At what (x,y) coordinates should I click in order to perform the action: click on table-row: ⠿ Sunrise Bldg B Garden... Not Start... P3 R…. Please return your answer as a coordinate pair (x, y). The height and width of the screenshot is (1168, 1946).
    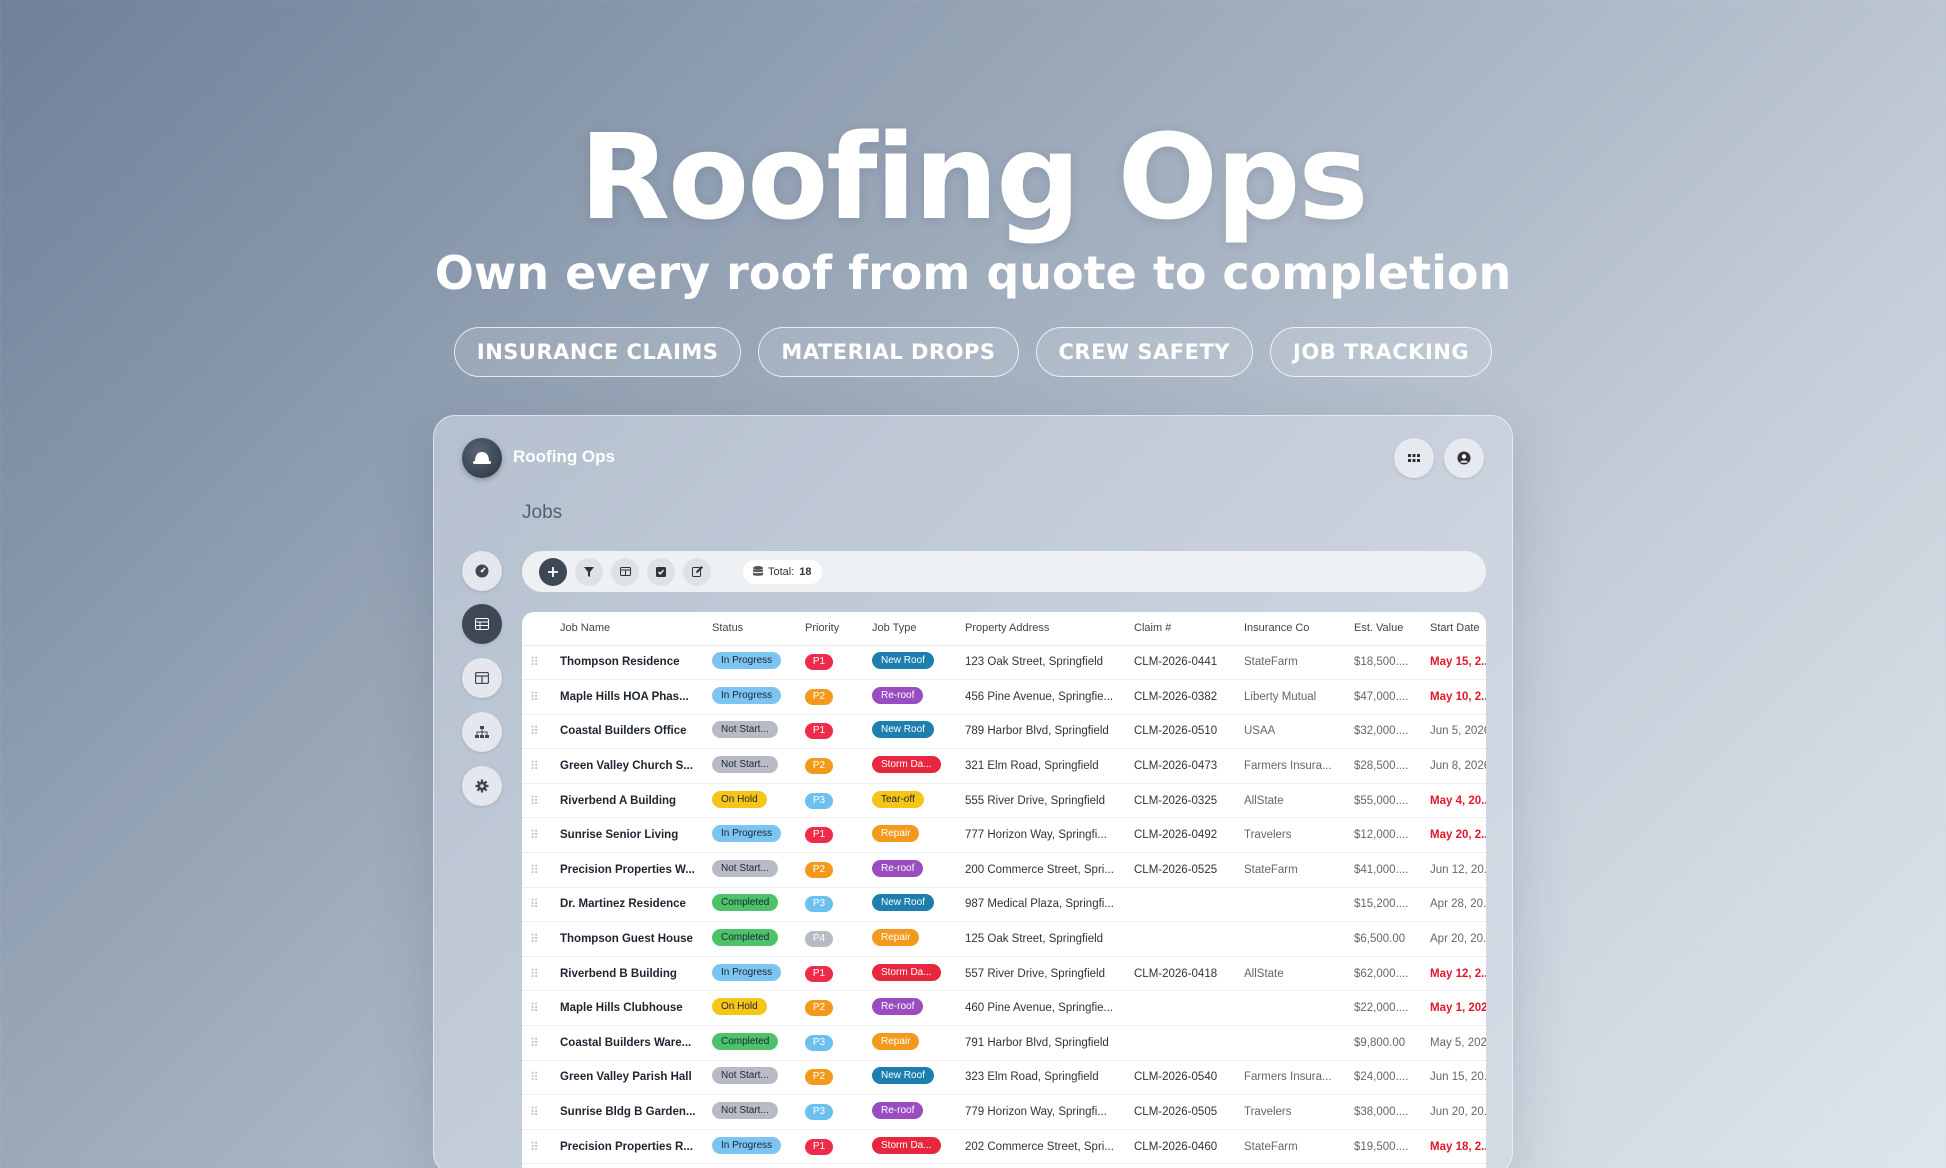
    Looking at the image, I should click on (1004, 1112).